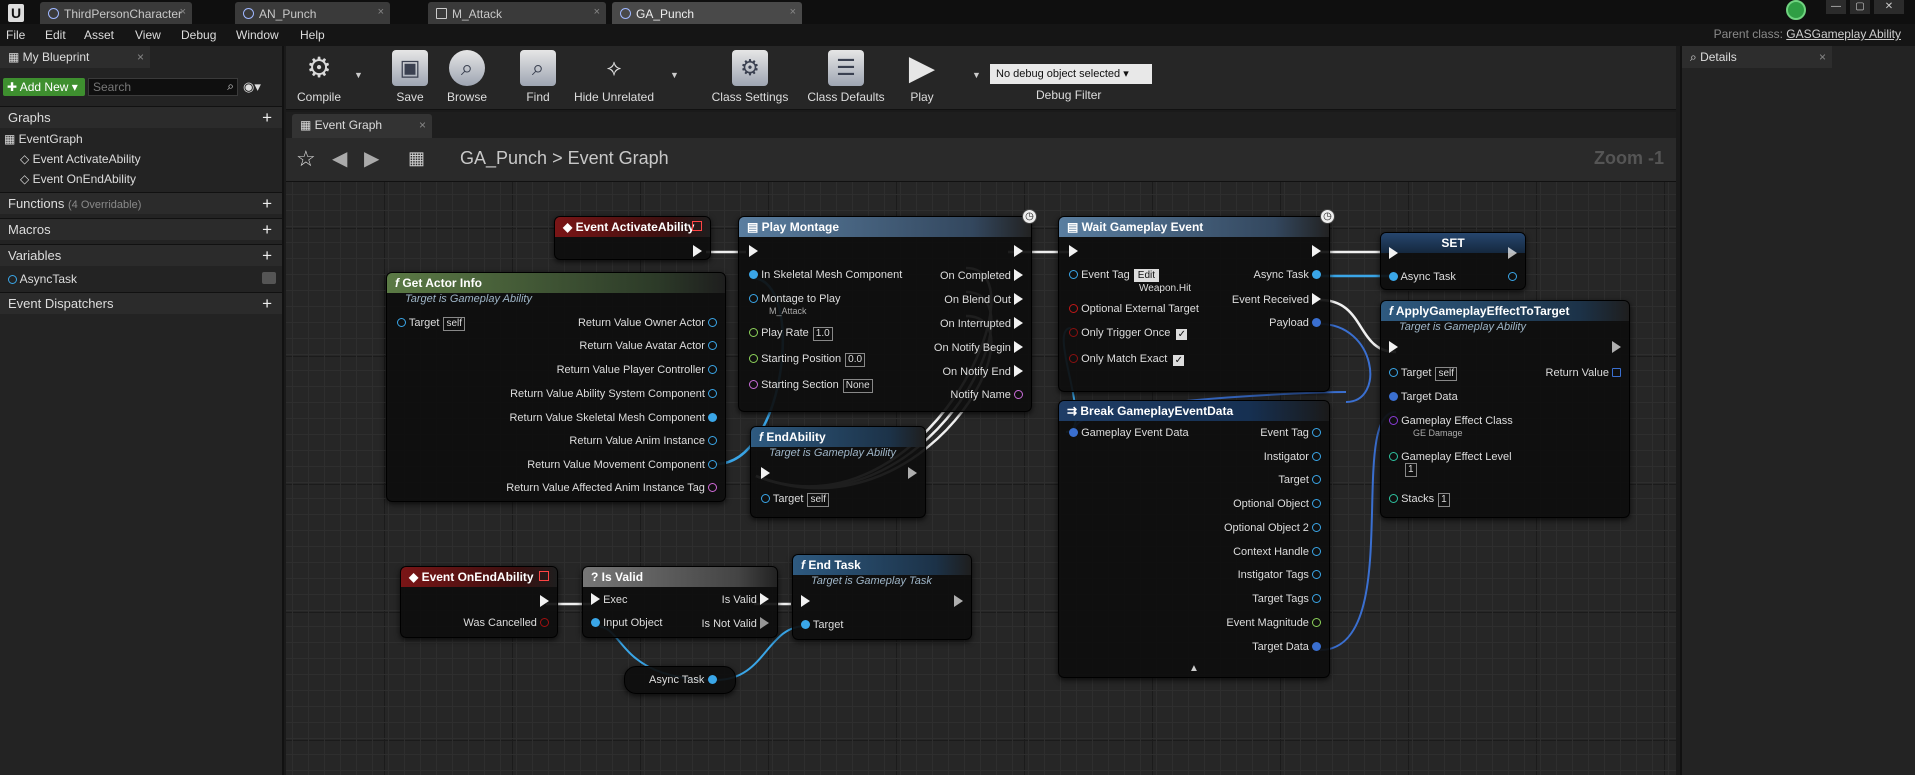 Image resolution: width=1915 pixels, height=775 pixels. I want to click on event-tag-pin: Event Tag Edit Weapon.Hit, so click(1130, 281).